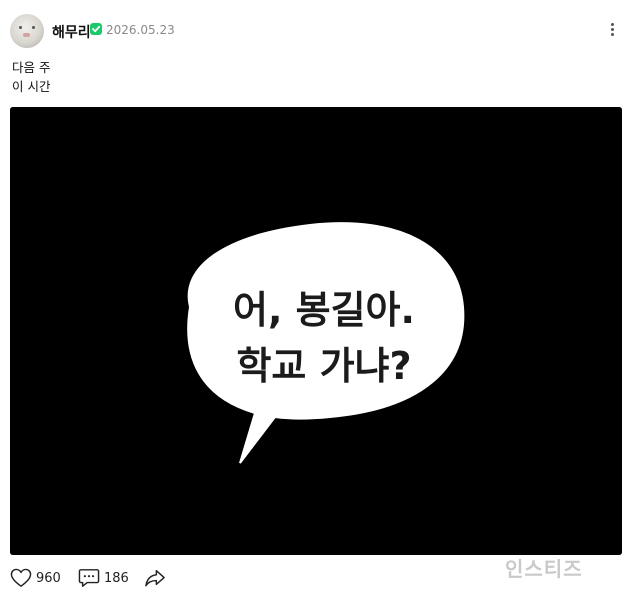  What do you see at coordinates (96, 29) in the screenshot?
I see `verified-badge-icon` at bounding box center [96, 29].